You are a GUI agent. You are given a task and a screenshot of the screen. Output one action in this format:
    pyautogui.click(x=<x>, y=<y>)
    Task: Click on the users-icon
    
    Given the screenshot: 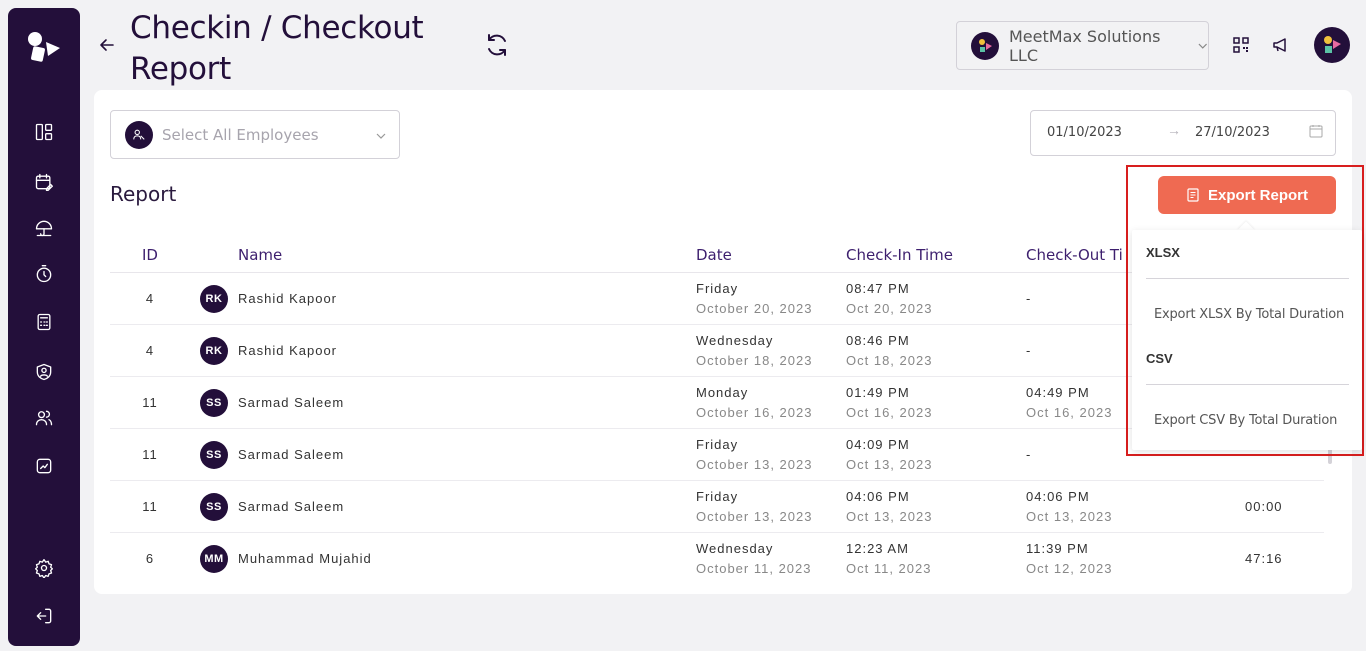 What is the action you would take?
    pyautogui.click(x=44, y=418)
    